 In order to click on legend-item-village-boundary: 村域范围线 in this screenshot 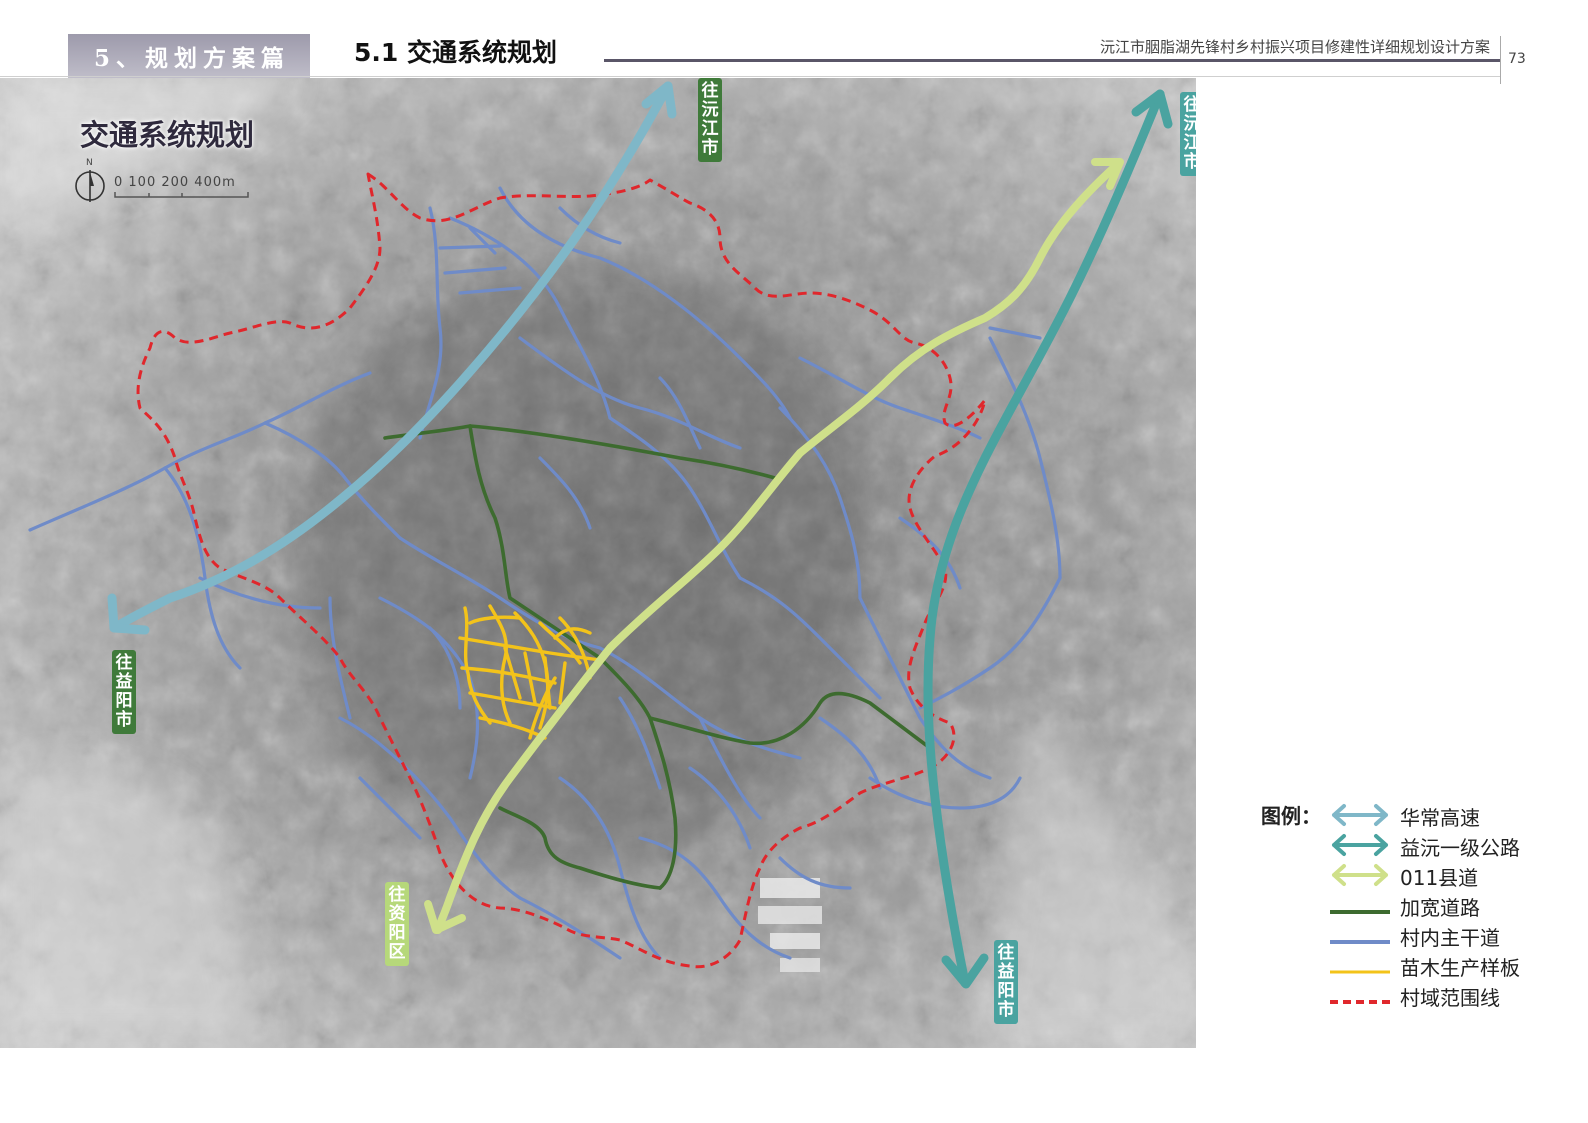, I will do `click(1453, 995)`.